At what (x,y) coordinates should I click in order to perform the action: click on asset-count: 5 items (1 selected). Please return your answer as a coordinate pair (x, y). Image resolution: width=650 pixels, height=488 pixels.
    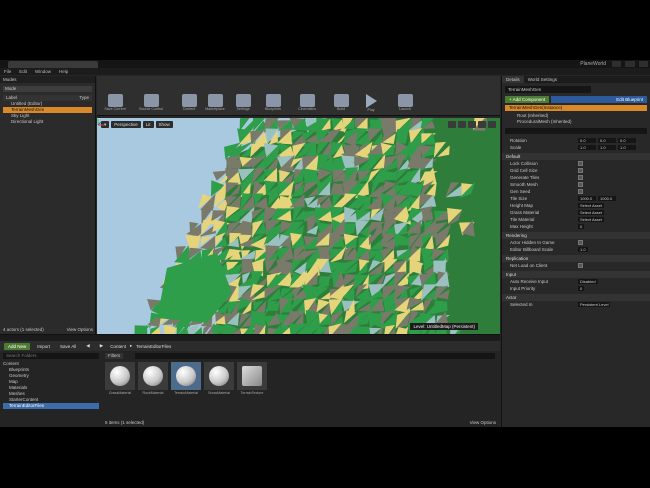
    Looking at the image, I should click on (125, 422).